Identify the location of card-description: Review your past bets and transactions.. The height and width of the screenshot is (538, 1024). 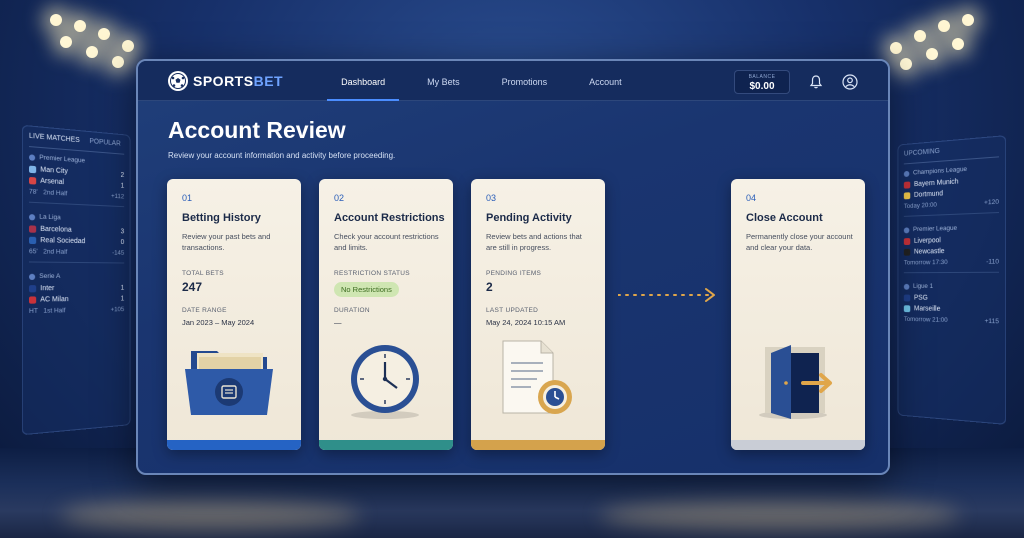
(226, 242).